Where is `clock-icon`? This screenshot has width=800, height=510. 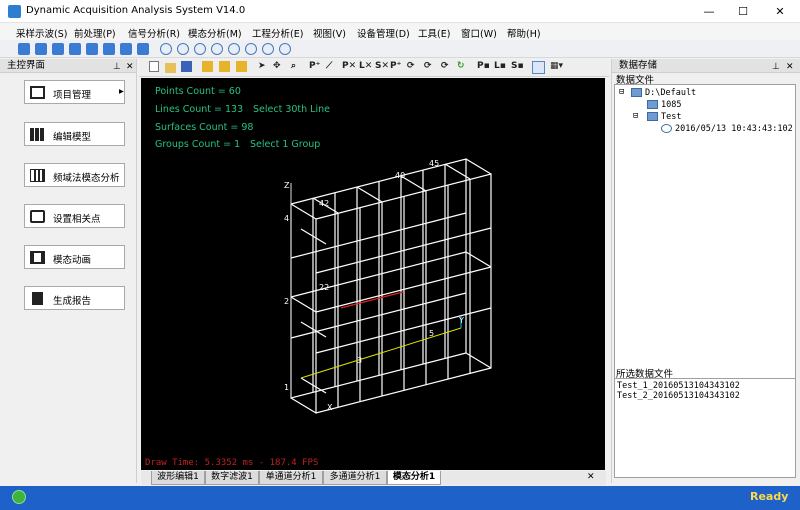
clock-icon is located at coordinates (666, 128).